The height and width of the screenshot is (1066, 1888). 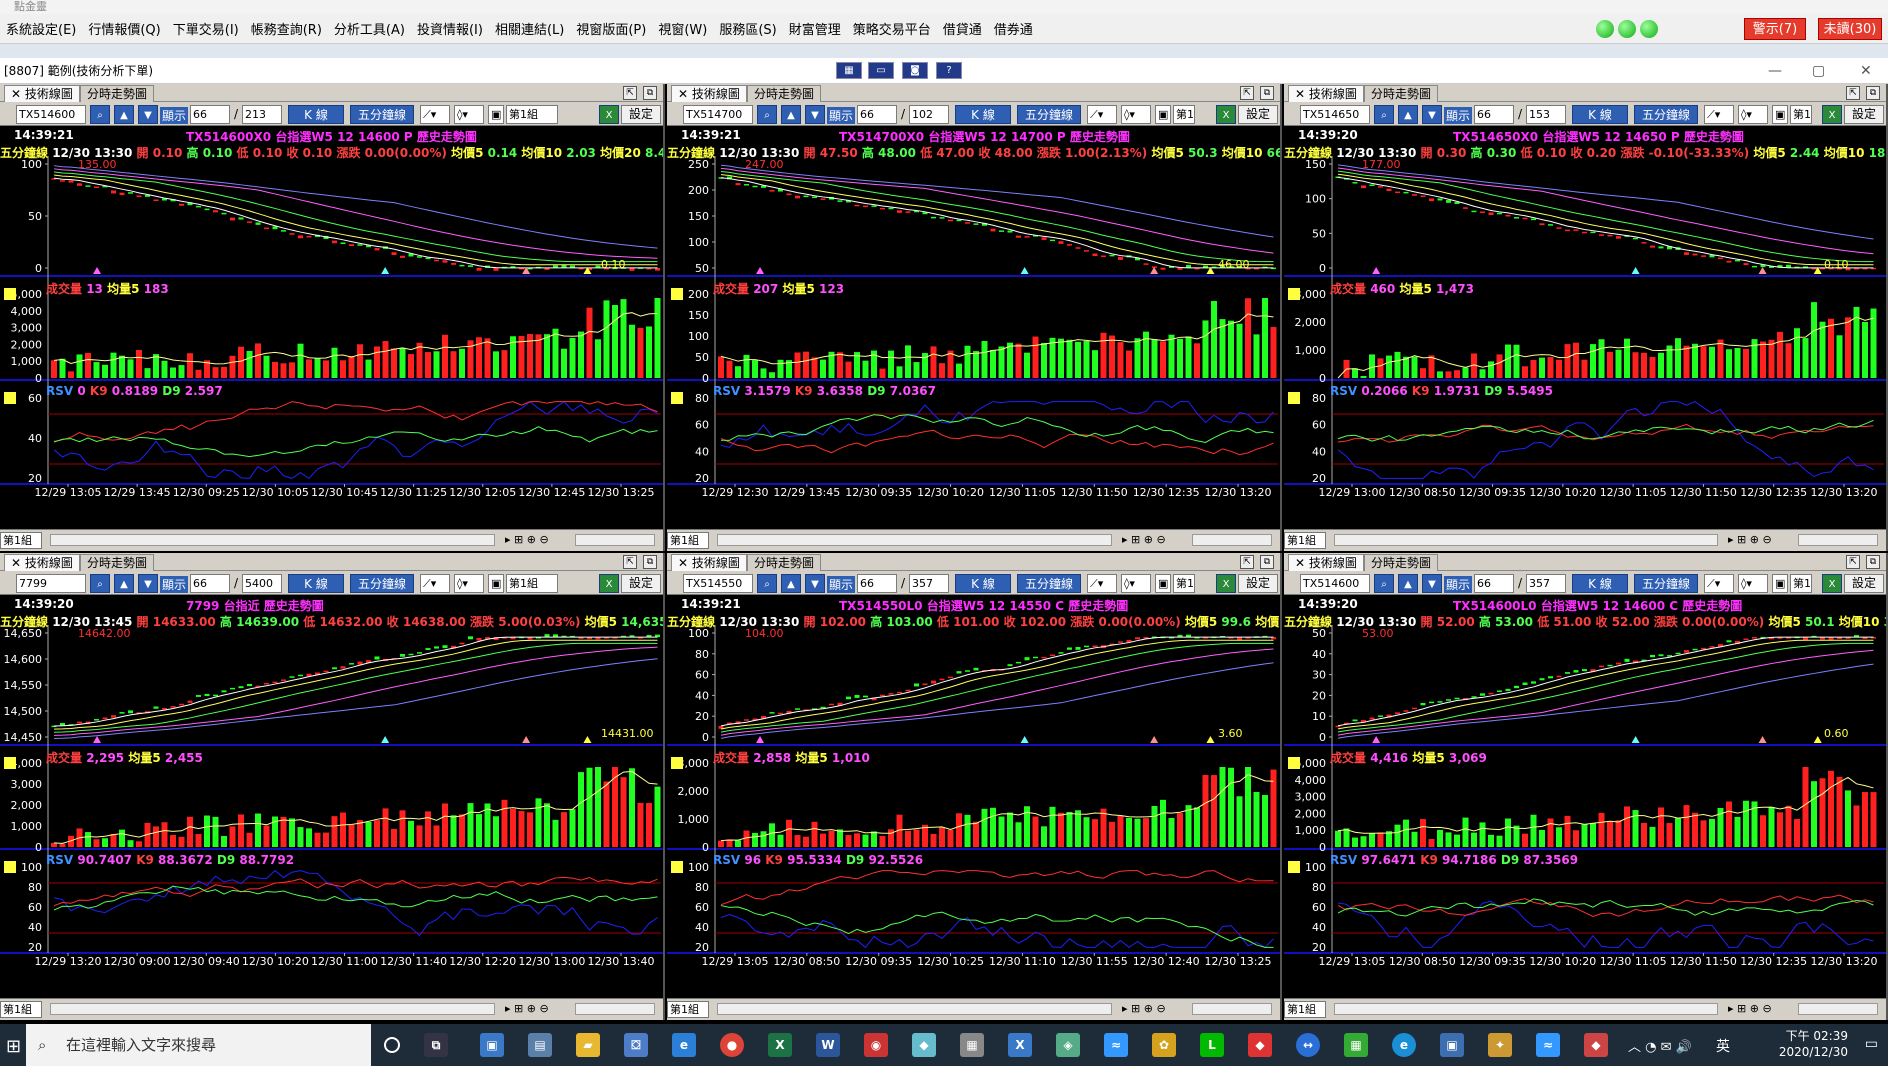 What do you see at coordinates (1813, 1044) in the screenshot?
I see `taskbar-clock: 下午 02:39 2020/12/30` at bounding box center [1813, 1044].